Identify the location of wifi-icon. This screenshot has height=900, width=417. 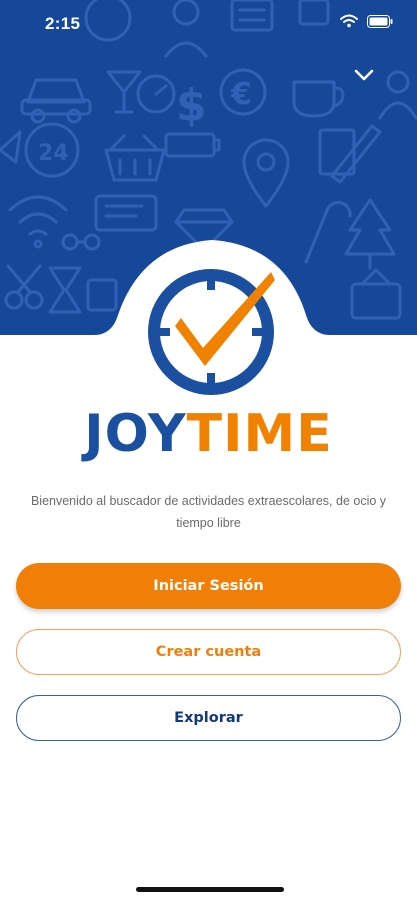
(349, 21).